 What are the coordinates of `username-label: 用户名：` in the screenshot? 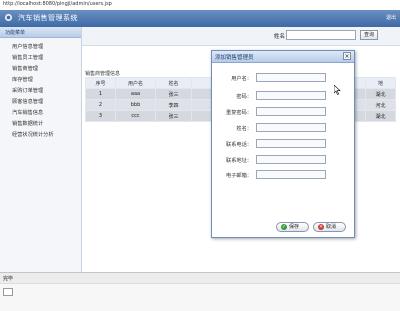 It's located at (241, 79).